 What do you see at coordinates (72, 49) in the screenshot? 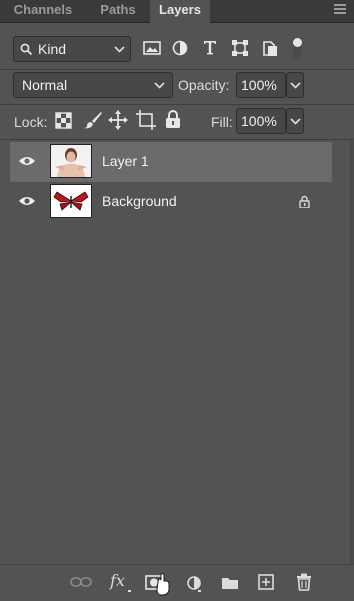
I see `filter-kind-dropdown: Kind` at bounding box center [72, 49].